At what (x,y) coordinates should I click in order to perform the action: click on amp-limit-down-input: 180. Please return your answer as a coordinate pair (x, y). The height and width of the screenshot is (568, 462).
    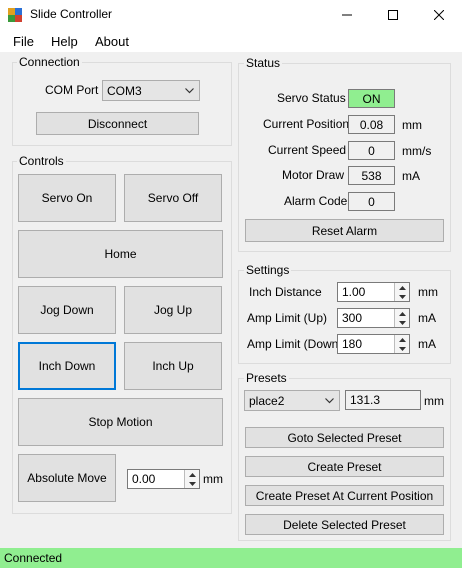
    Looking at the image, I should click on (373, 344).